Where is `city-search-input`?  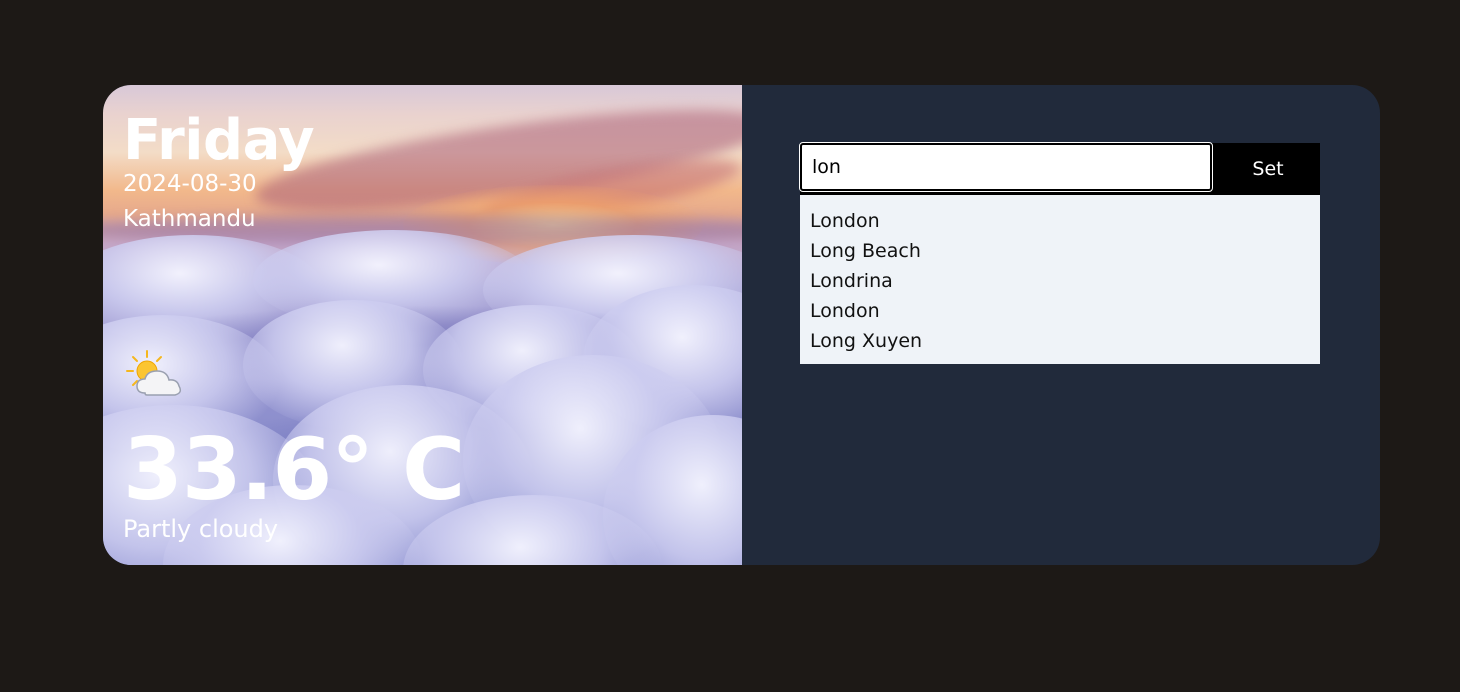 city-search-input is located at coordinates (1006, 167).